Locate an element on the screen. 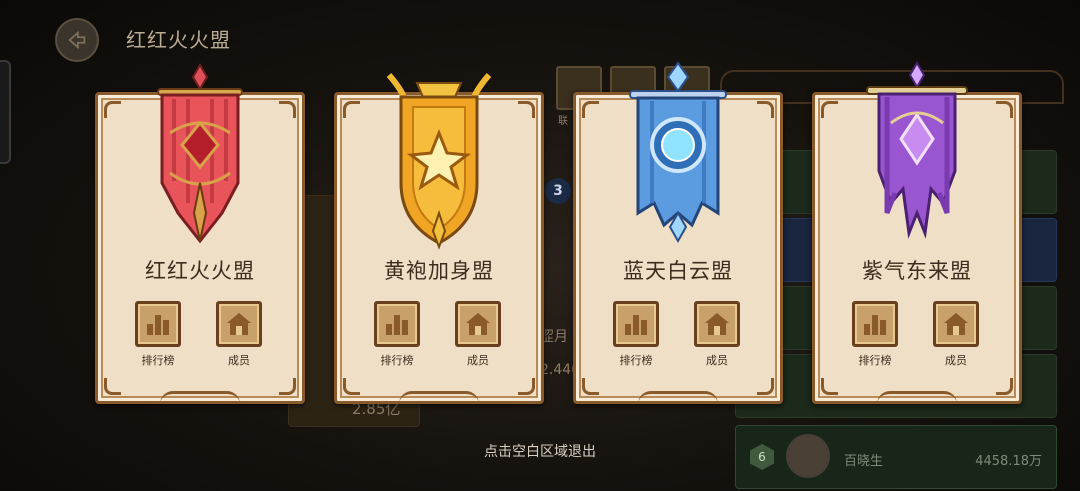  back-button is located at coordinates (77, 40).